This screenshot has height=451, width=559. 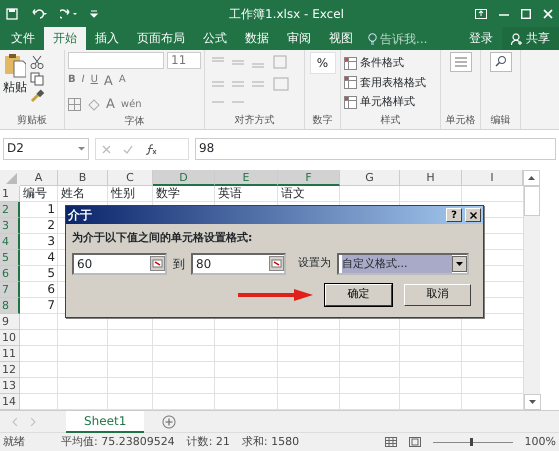 I want to click on row-header: 1, so click(x=10, y=194).